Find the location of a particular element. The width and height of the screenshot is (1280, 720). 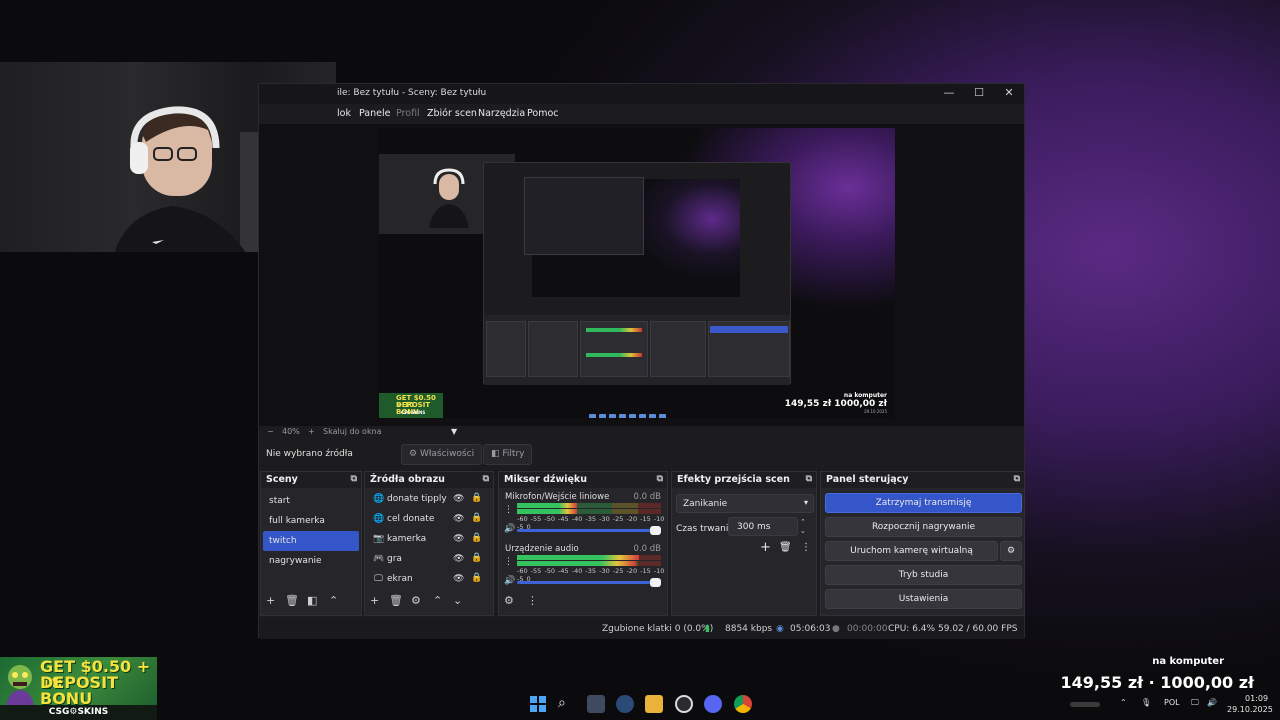

add-source-icon: + is located at coordinates (374, 600).